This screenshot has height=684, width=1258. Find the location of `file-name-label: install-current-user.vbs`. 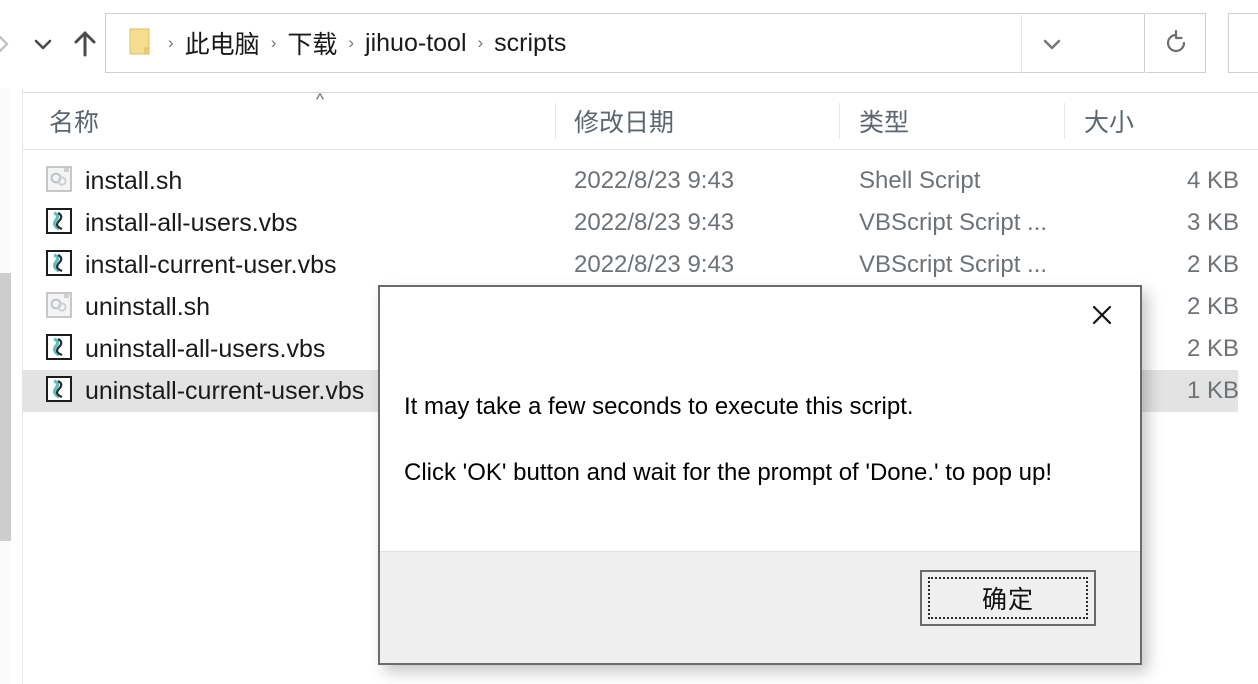

file-name-label: install-current-user.vbs is located at coordinates (211, 264).